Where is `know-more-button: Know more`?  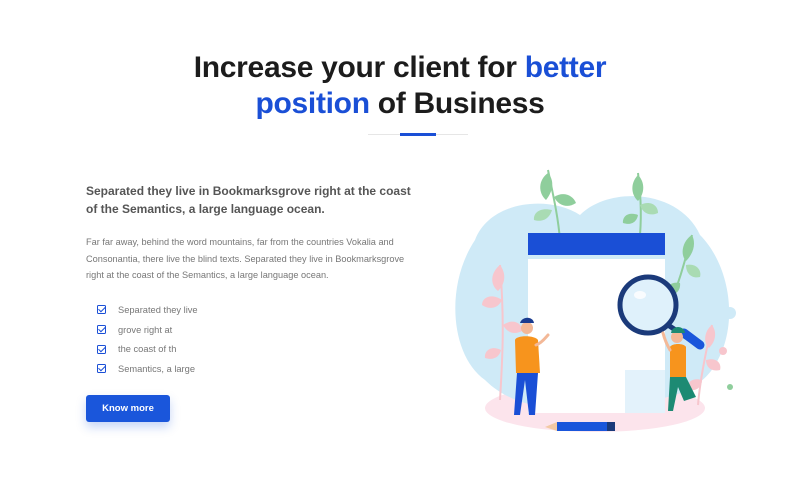
know-more-button: Know more is located at coordinates (128, 408).